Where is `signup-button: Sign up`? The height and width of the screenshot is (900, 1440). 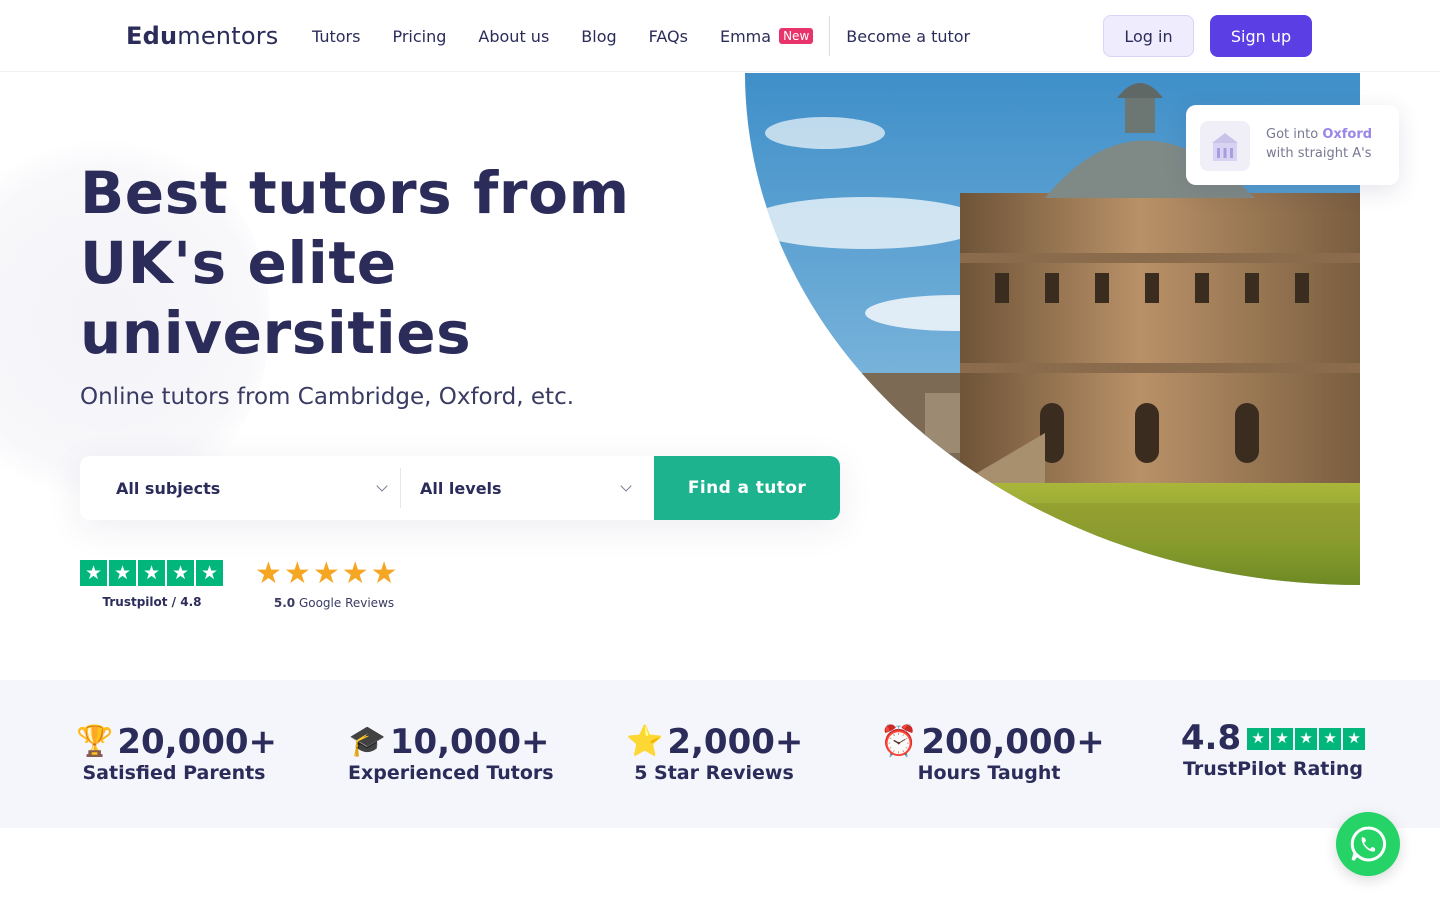 signup-button: Sign up is located at coordinates (1261, 36).